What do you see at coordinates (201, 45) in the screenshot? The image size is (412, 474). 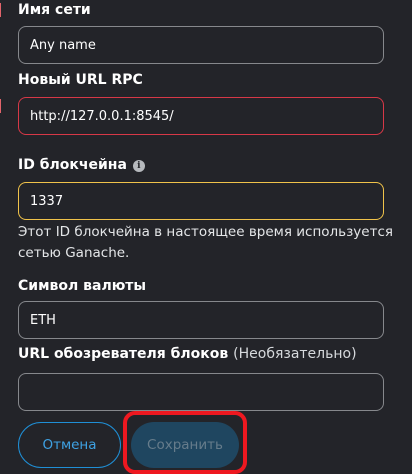 I see `network-name-input: Any name` at bounding box center [201, 45].